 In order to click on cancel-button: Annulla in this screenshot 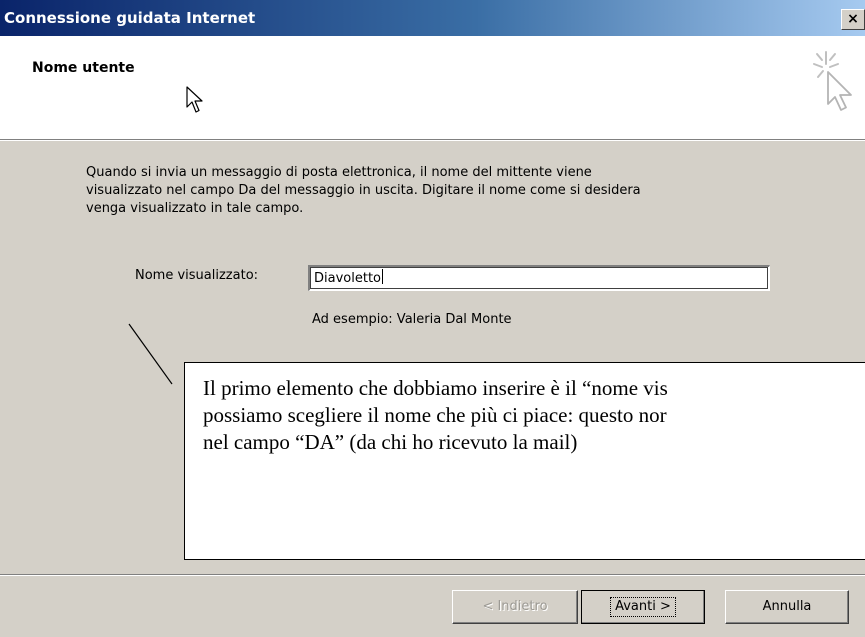, I will do `click(787, 607)`.